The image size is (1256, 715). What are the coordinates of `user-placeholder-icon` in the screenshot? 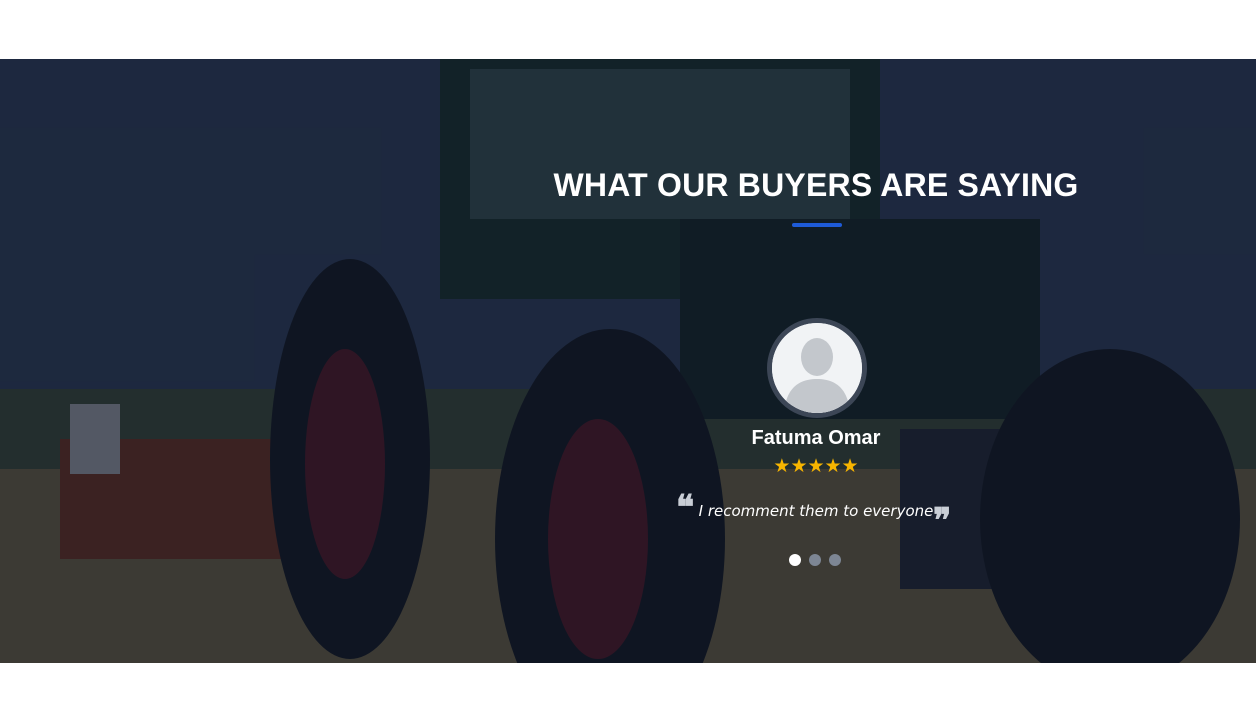 It's located at (817, 368).